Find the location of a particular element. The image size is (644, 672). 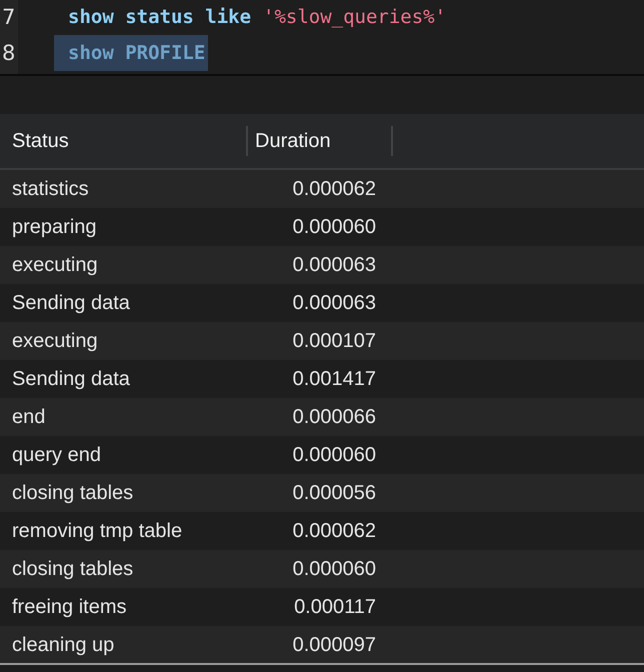

table-cell-text: end is located at coordinates (28, 417).